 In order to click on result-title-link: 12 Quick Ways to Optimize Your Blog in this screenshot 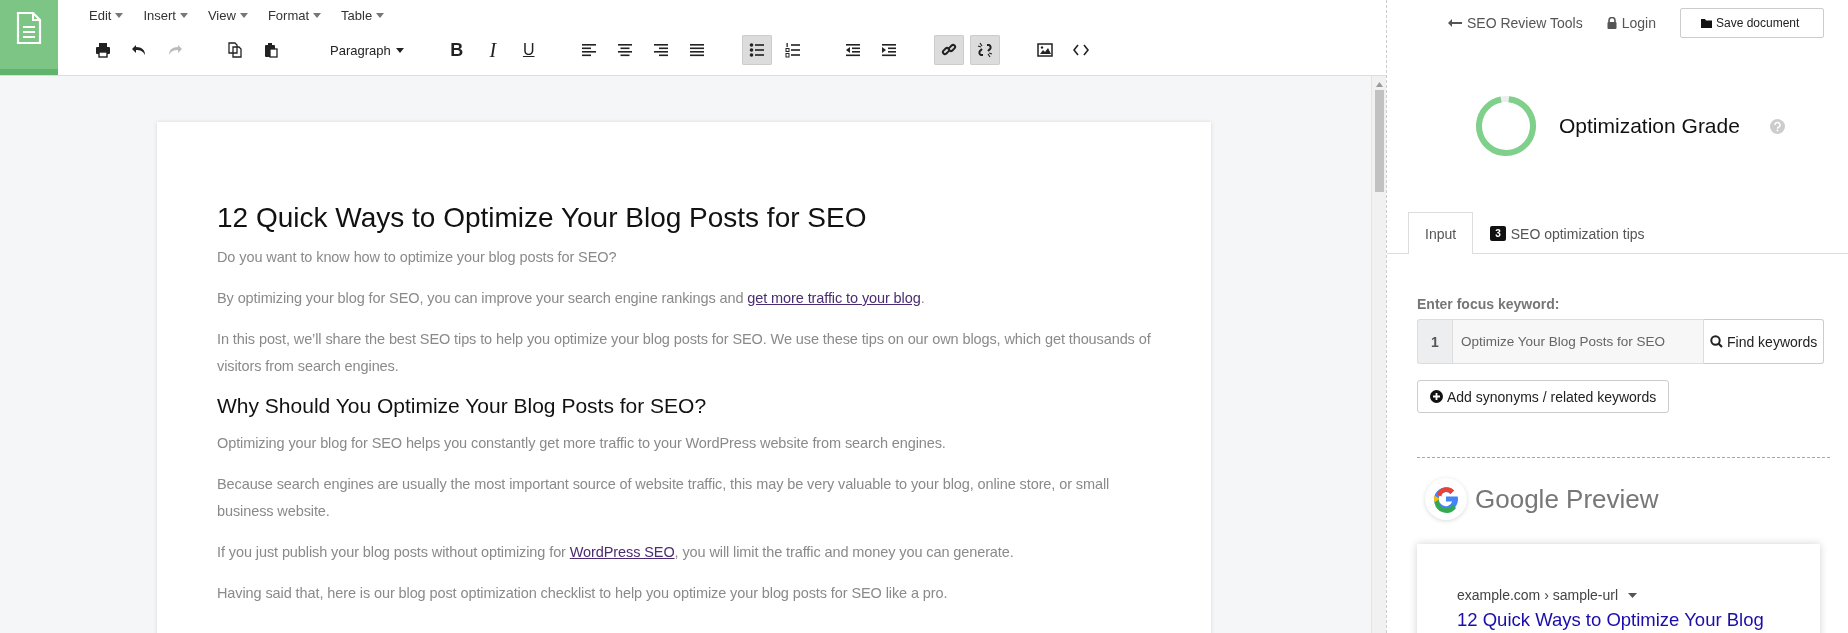, I will do `click(1638, 620)`.